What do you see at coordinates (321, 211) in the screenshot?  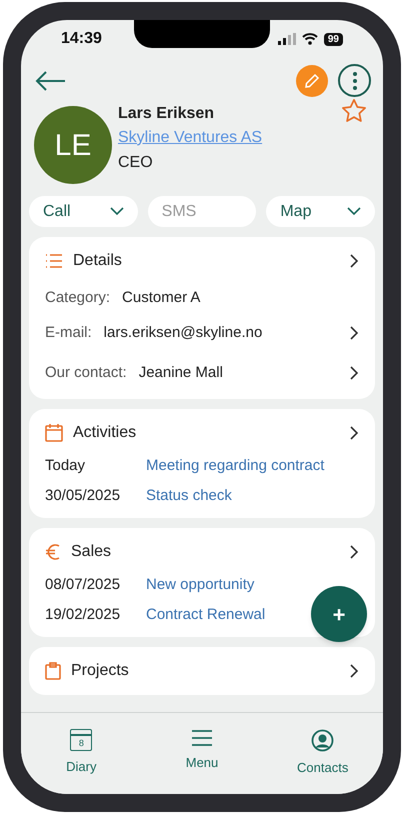 I see `action-button: Map` at bounding box center [321, 211].